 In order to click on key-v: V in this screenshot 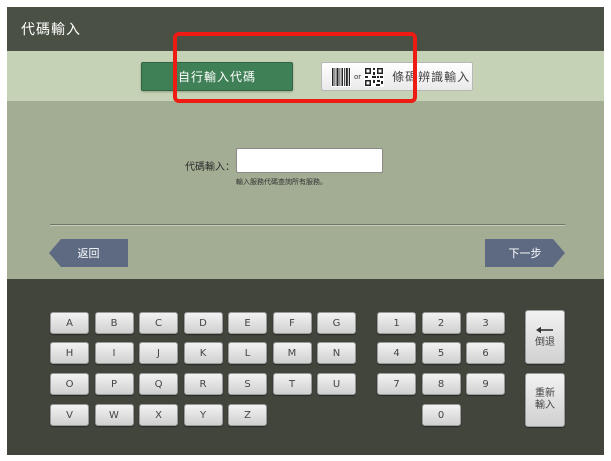, I will do `click(69, 415)`.